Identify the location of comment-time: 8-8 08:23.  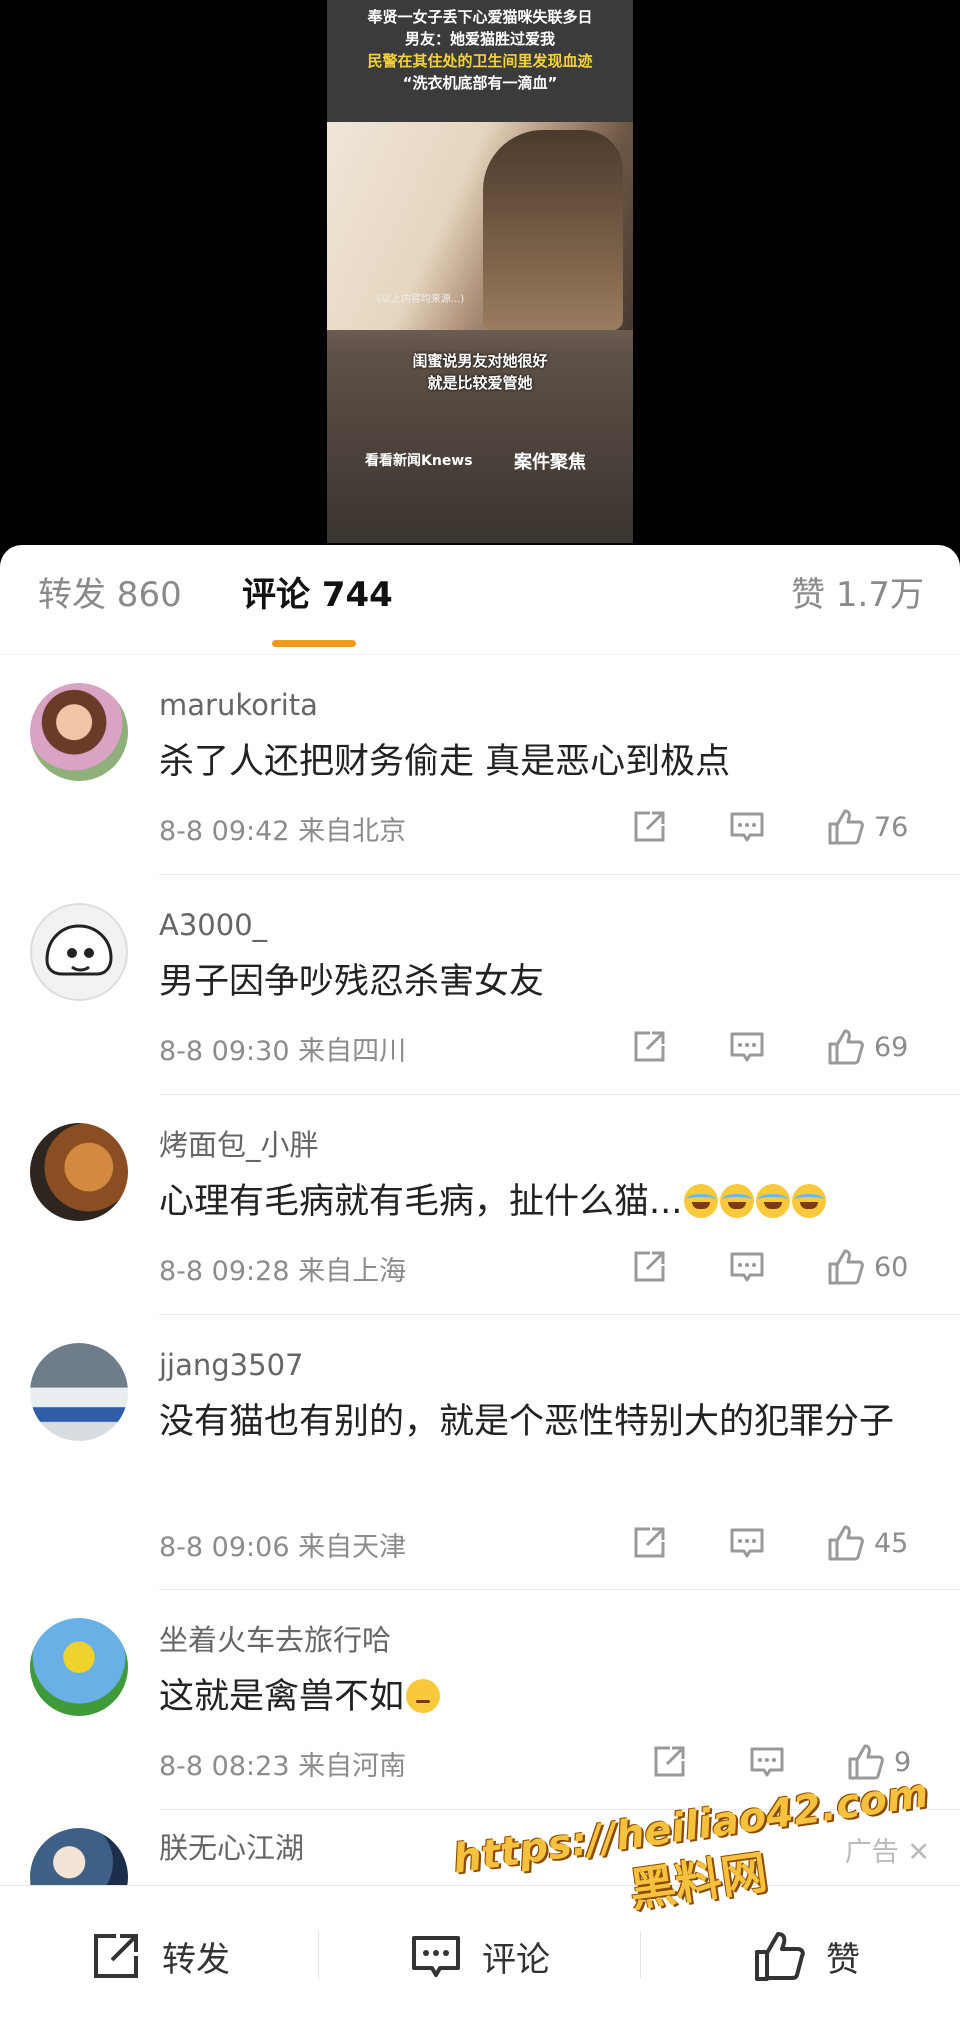
(224, 1766).